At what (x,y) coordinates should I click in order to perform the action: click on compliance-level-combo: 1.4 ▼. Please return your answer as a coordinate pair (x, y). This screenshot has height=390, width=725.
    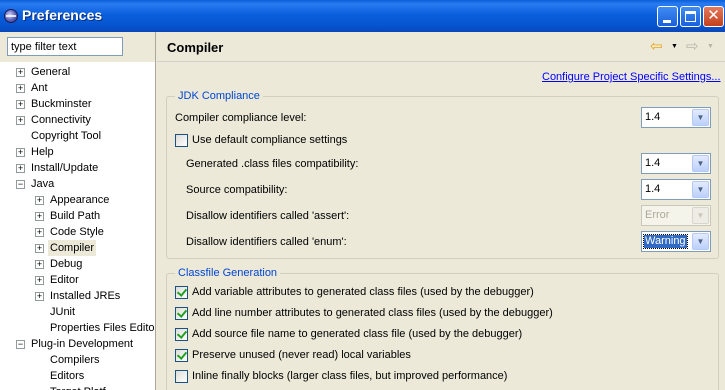
    Looking at the image, I should click on (676, 117).